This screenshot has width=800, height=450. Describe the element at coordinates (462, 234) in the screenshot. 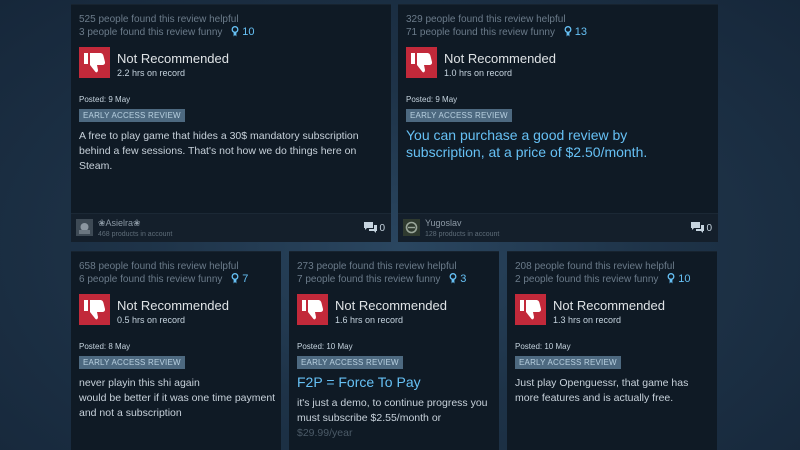

I see `products-in-account: 128 products in account` at that location.